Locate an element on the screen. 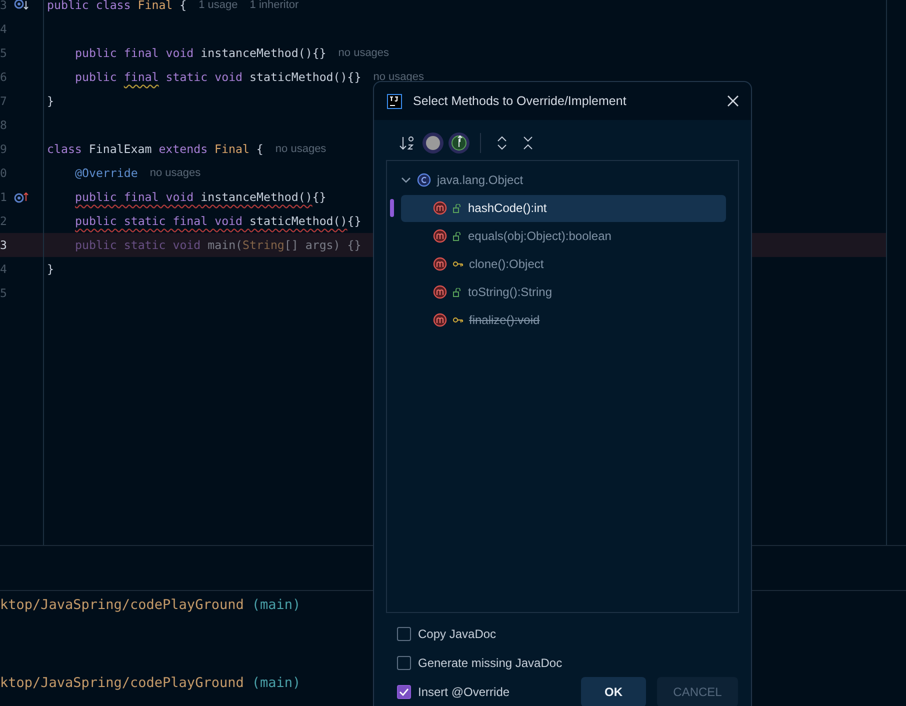  line-number: 0 is located at coordinates (4, 173).